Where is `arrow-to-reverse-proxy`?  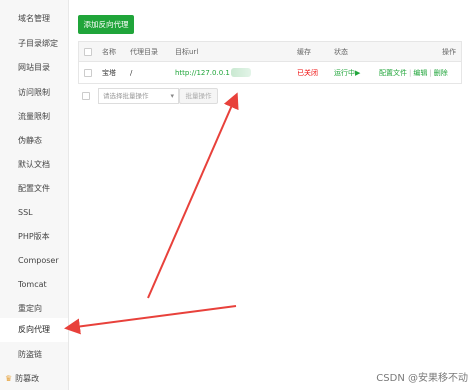 arrow-to-reverse-proxy is located at coordinates (150, 320).